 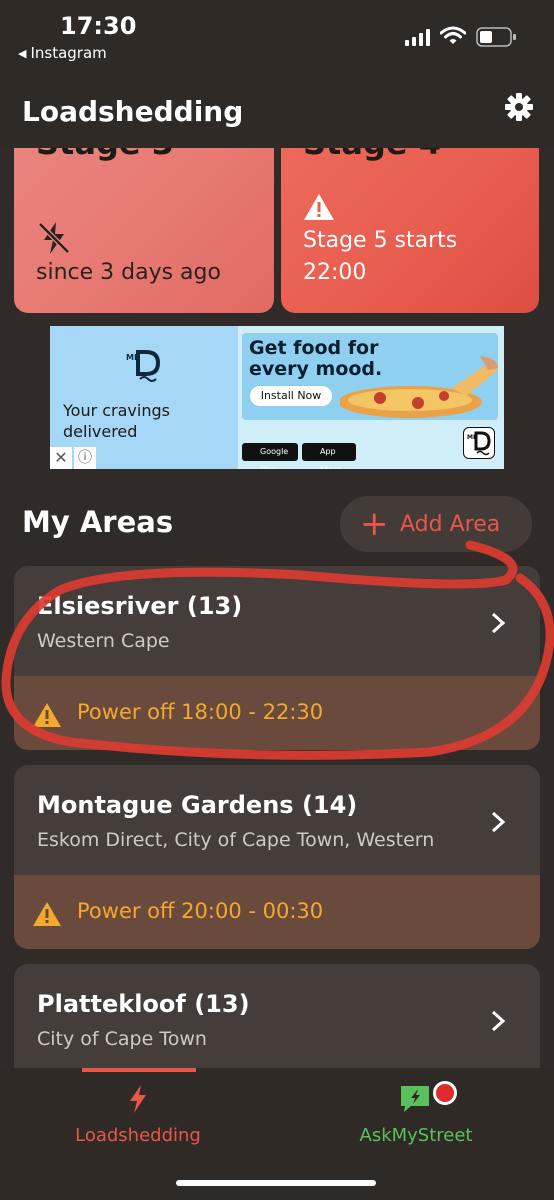 What do you see at coordinates (374, 524) in the screenshot?
I see `plus-icon: +` at bounding box center [374, 524].